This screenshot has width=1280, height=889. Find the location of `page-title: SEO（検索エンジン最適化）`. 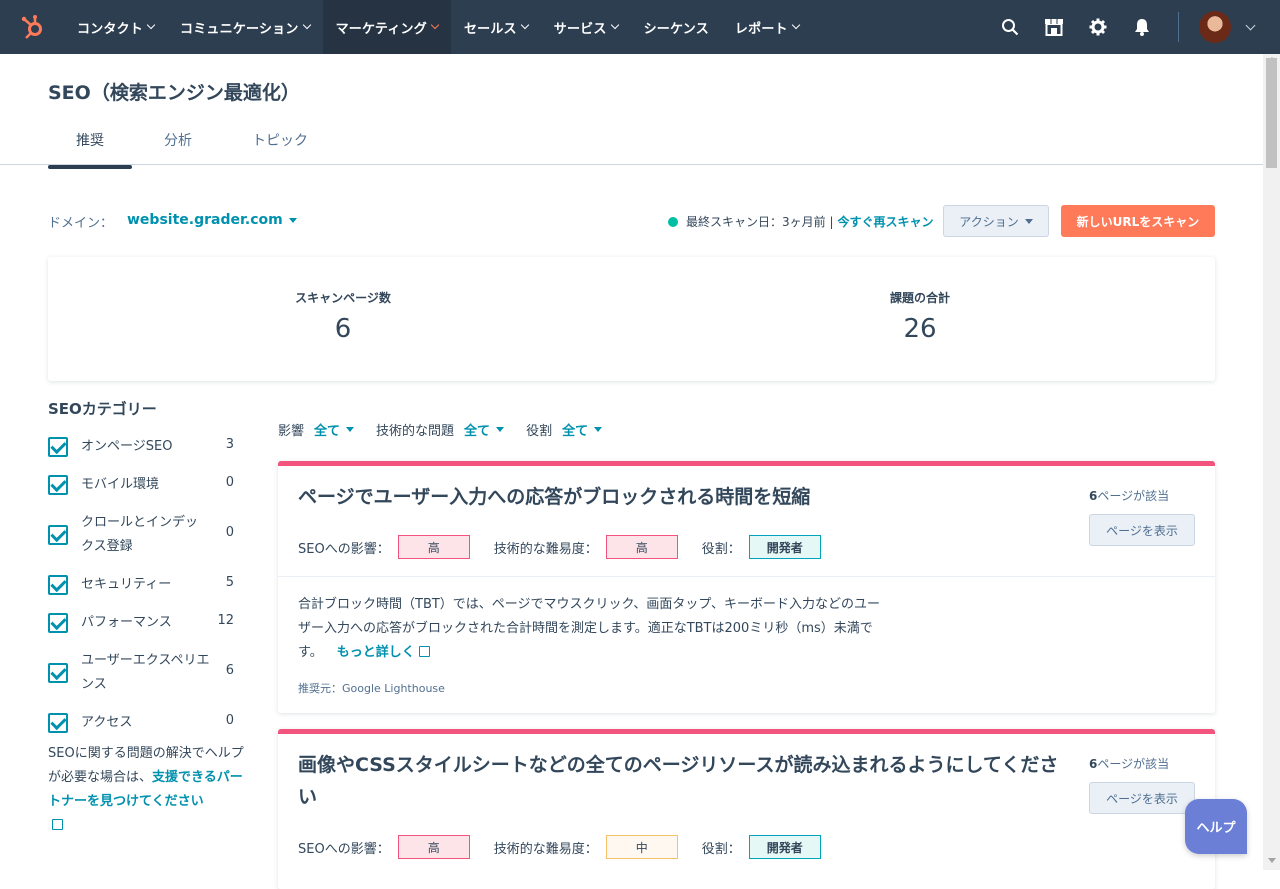

page-title: SEO（検索エンジン最適化） is located at coordinates (174, 93).